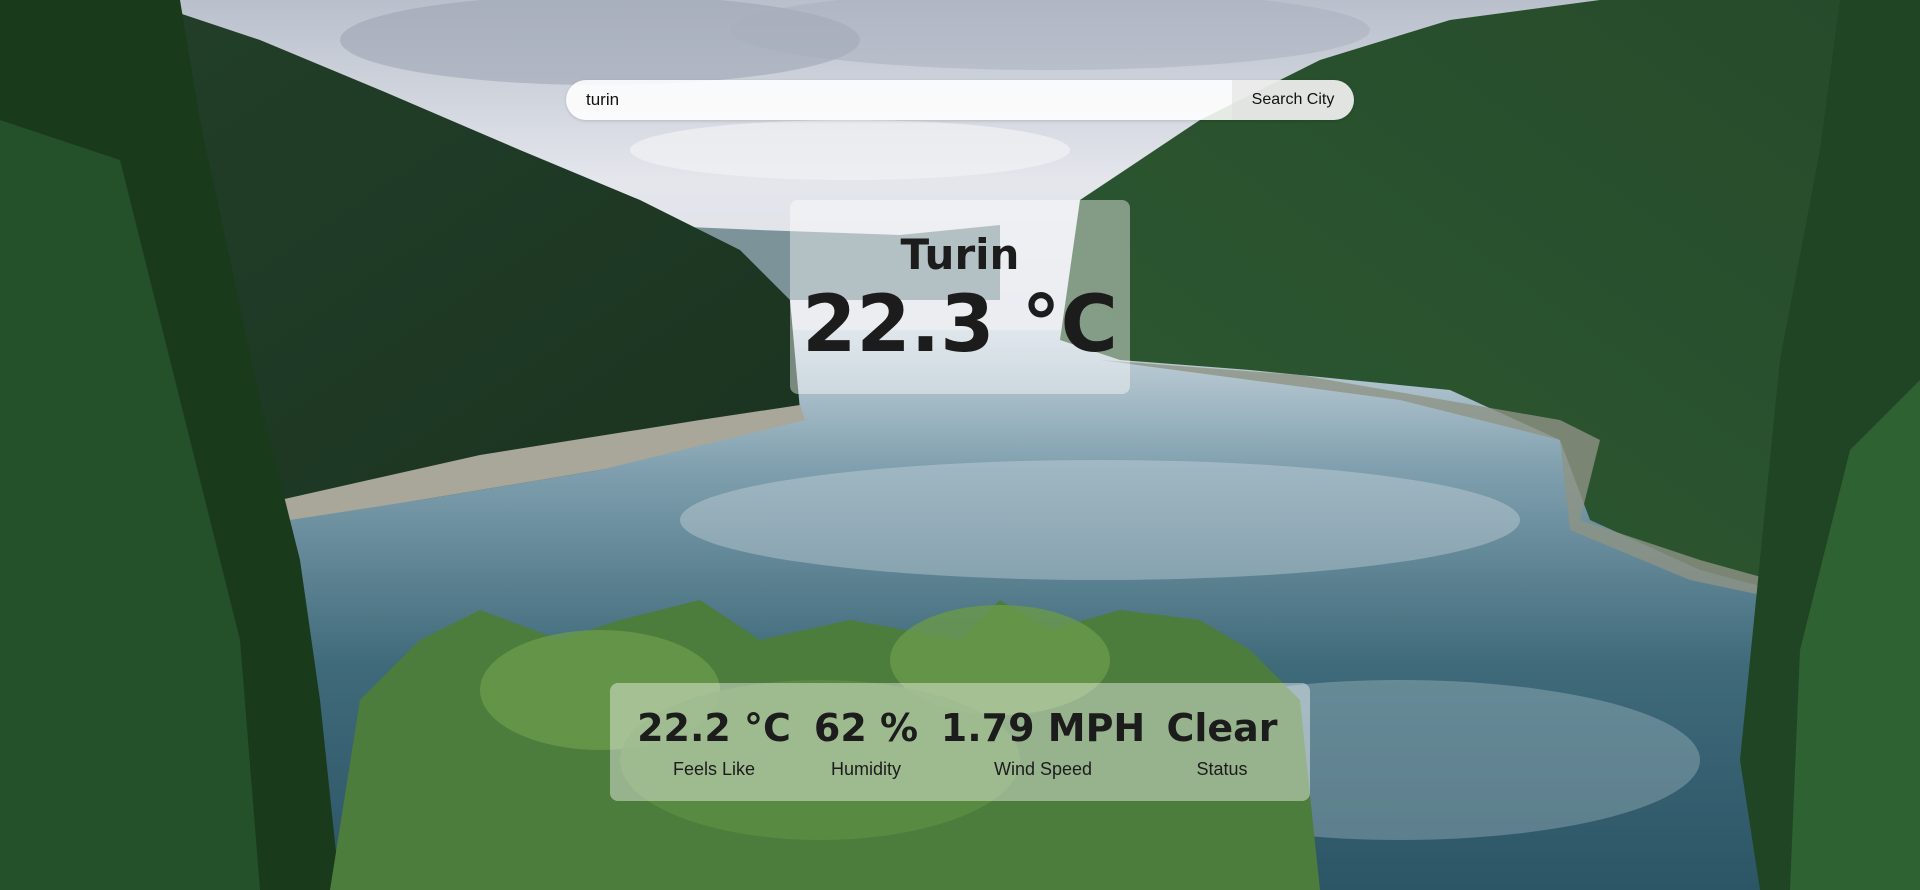  I want to click on city-name: Turin, so click(960, 254).